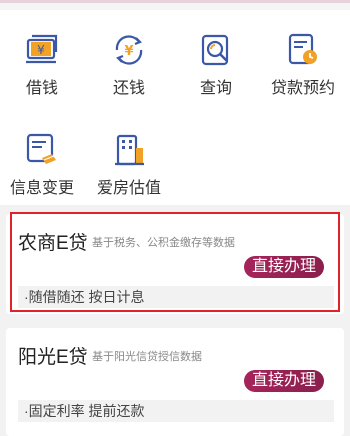  Describe the element at coordinates (41, 88) in the screenshot. I see `menu-item-label: 借钱` at that location.